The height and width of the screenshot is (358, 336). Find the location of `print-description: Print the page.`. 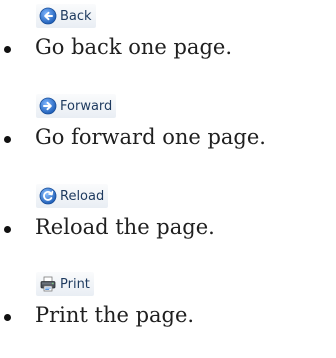

print-description: Print the page. is located at coordinates (115, 315).